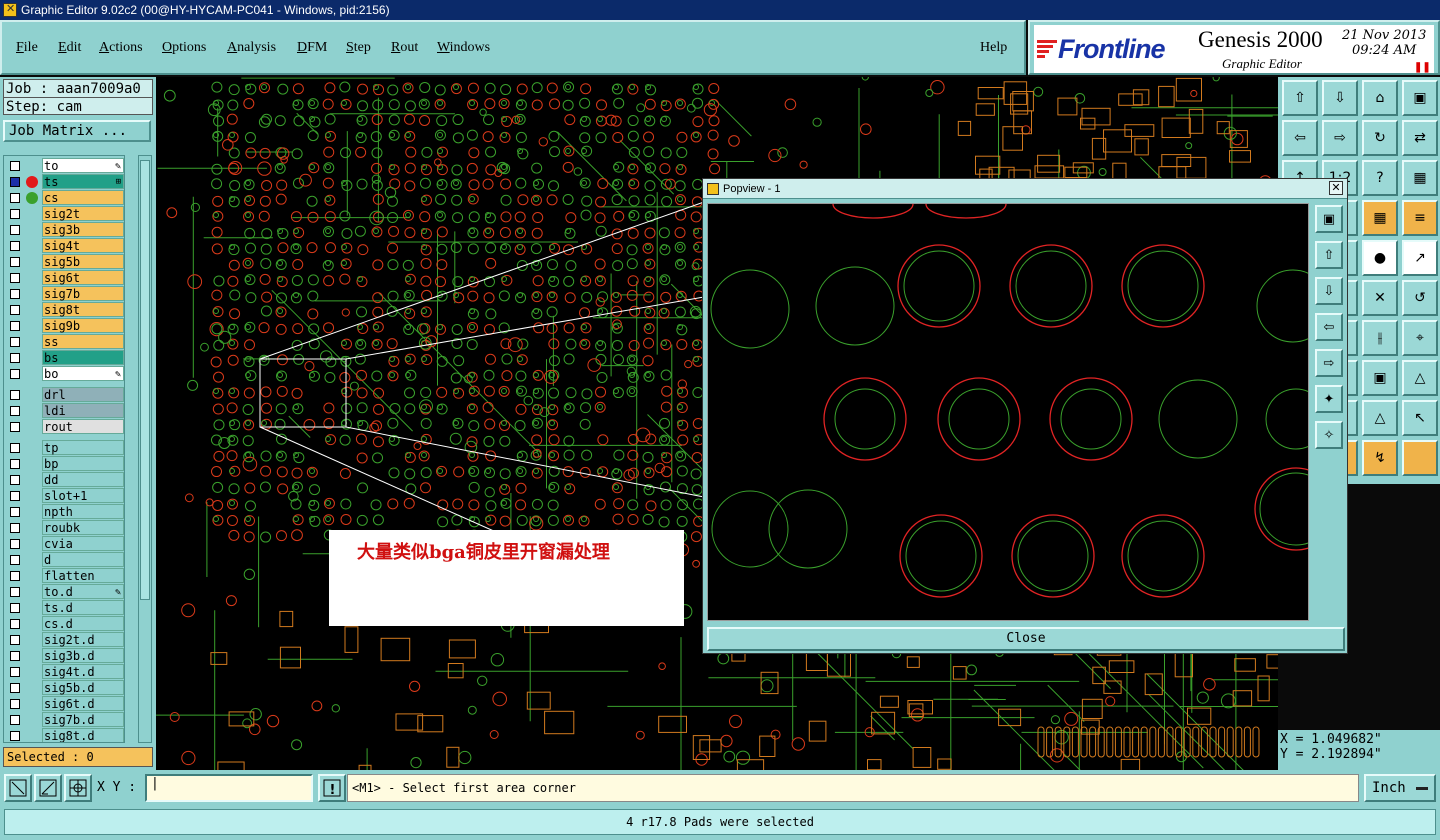  Describe the element at coordinates (83, 703) in the screenshot. I see `layer-name: sig6t.d` at that location.